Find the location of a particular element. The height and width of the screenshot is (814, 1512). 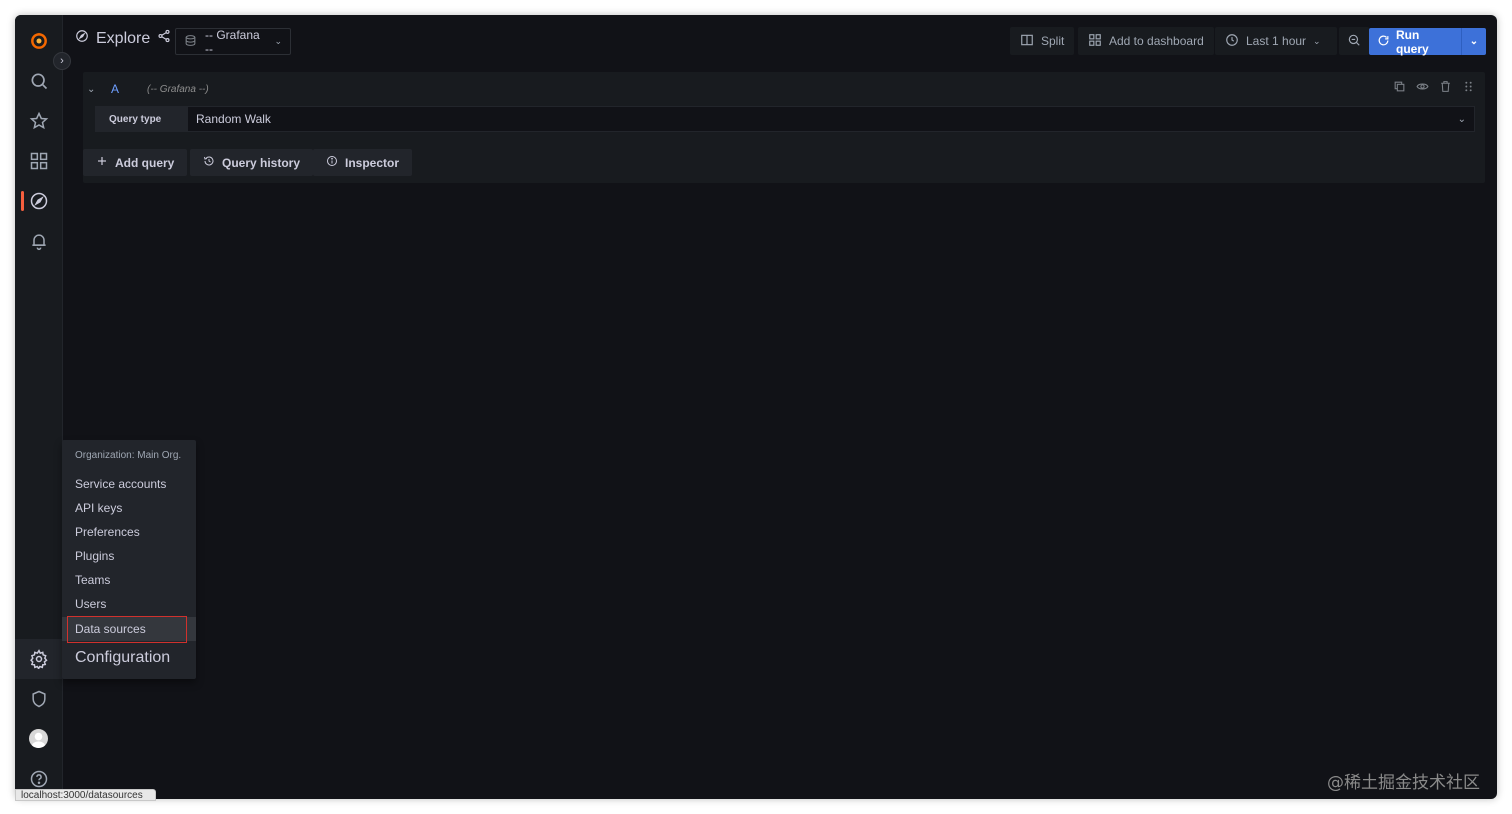

datasource-picker: -- Grafana -- ⌄ is located at coordinates (233, 41).